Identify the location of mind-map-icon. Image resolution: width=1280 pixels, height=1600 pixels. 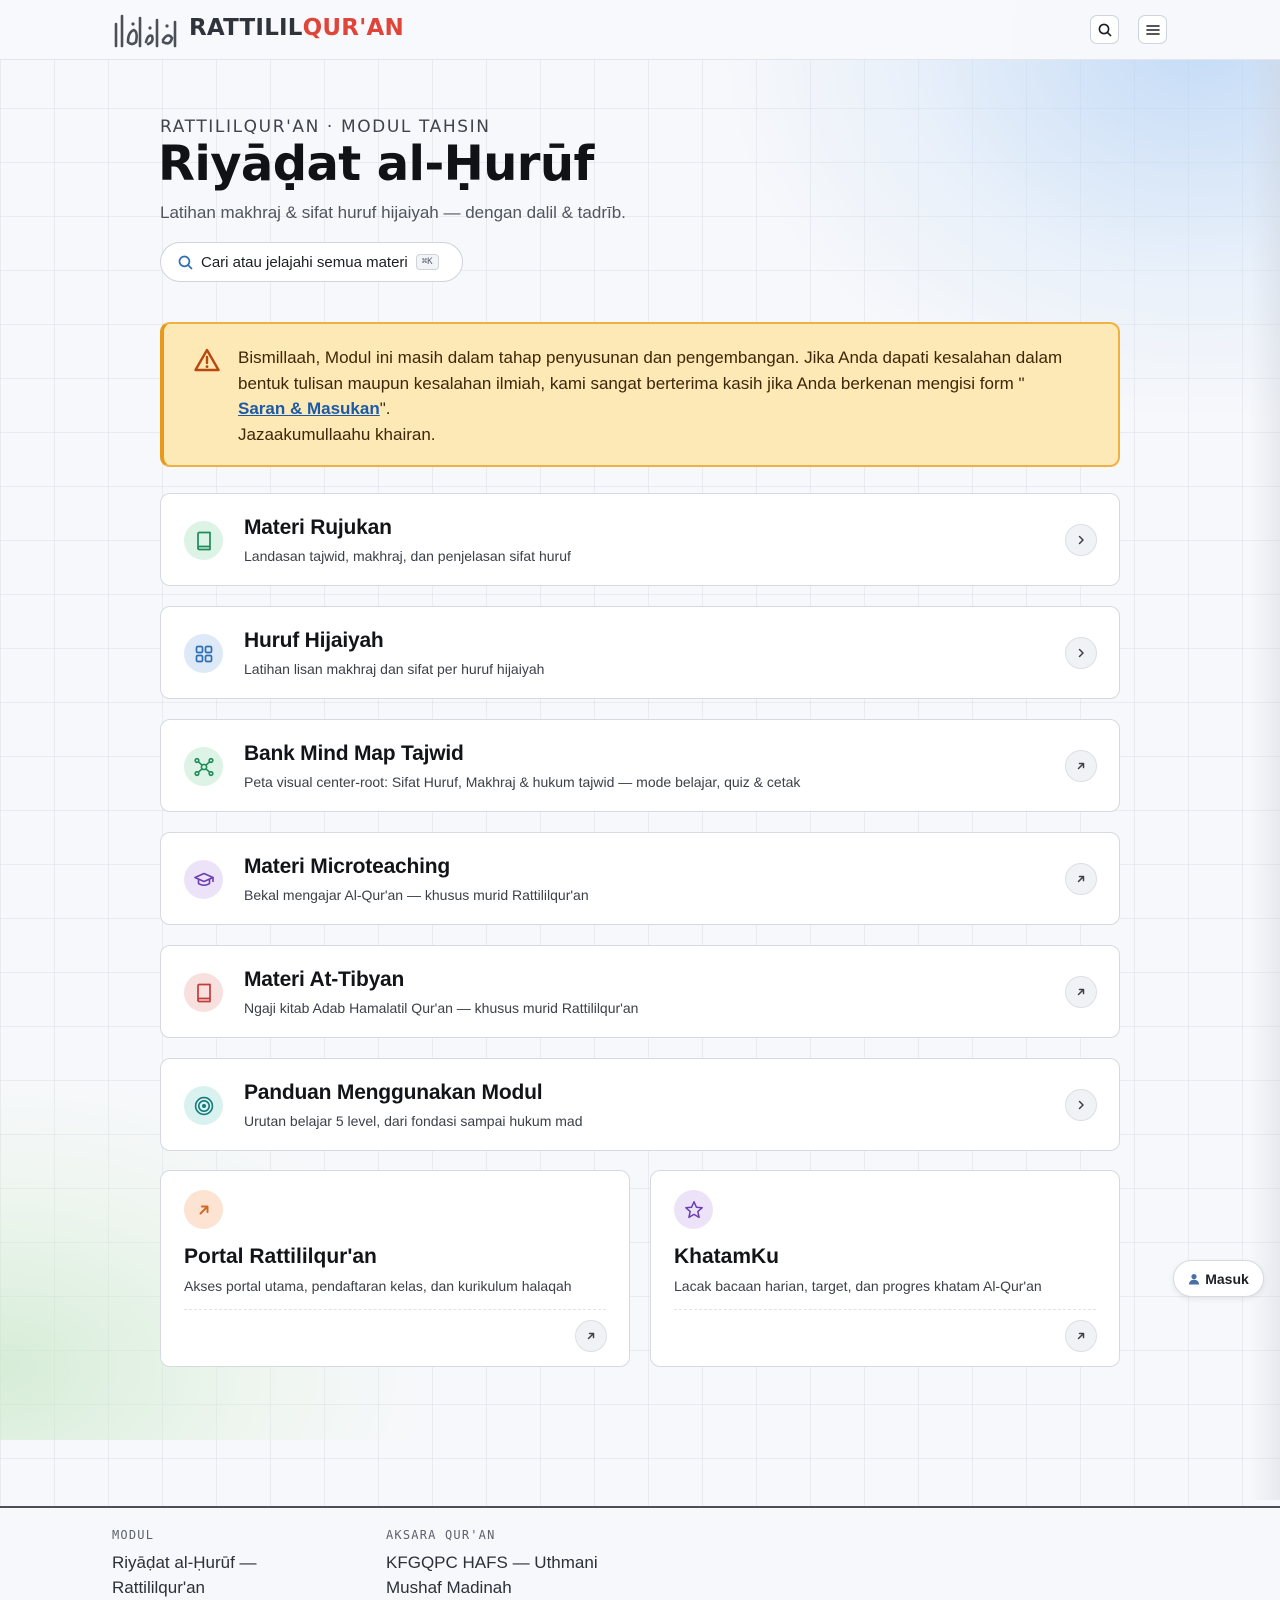
(203, 766).